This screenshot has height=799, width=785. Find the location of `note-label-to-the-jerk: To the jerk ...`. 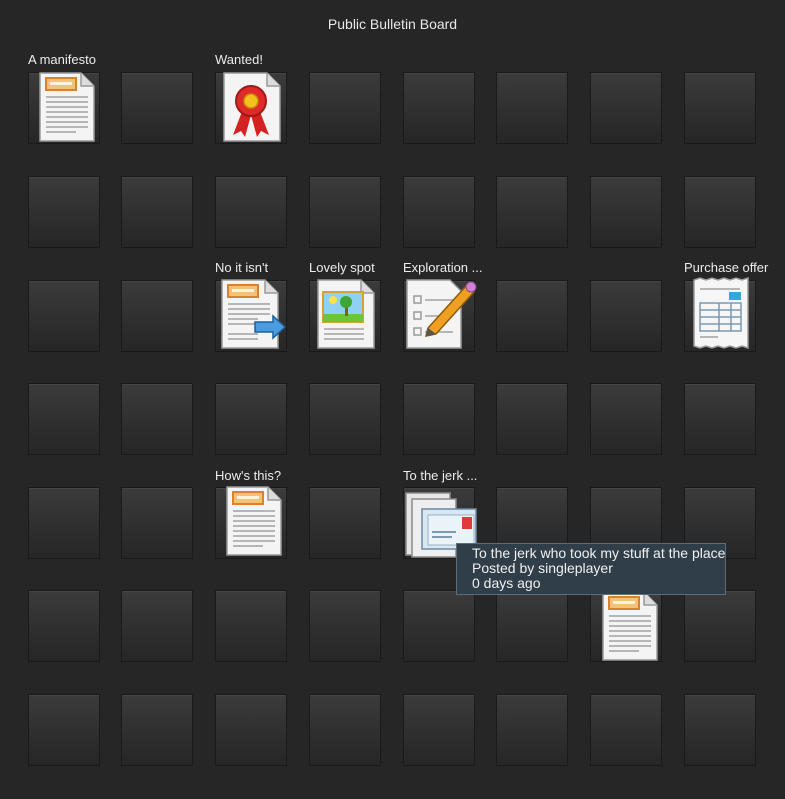

note-label-to-the-jerk: To the jerk ... is located at coordinates (440, 475).